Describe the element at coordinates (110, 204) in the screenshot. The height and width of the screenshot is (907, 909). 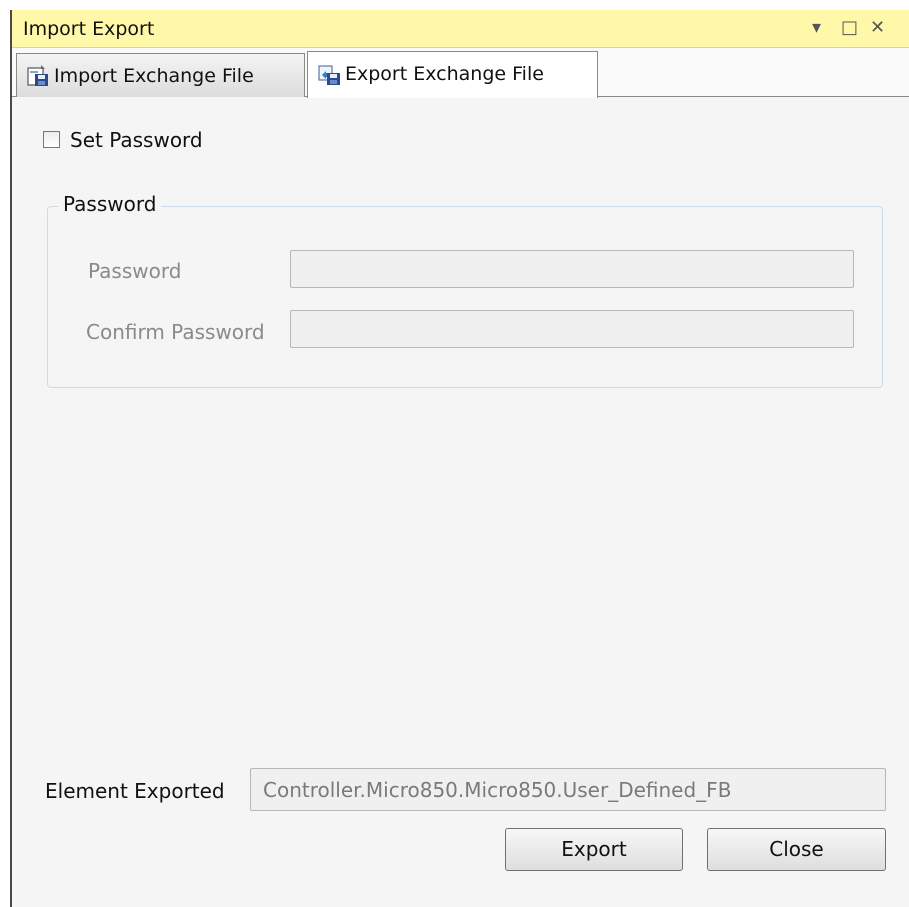
I see `password-group-legend: Password` at that location.